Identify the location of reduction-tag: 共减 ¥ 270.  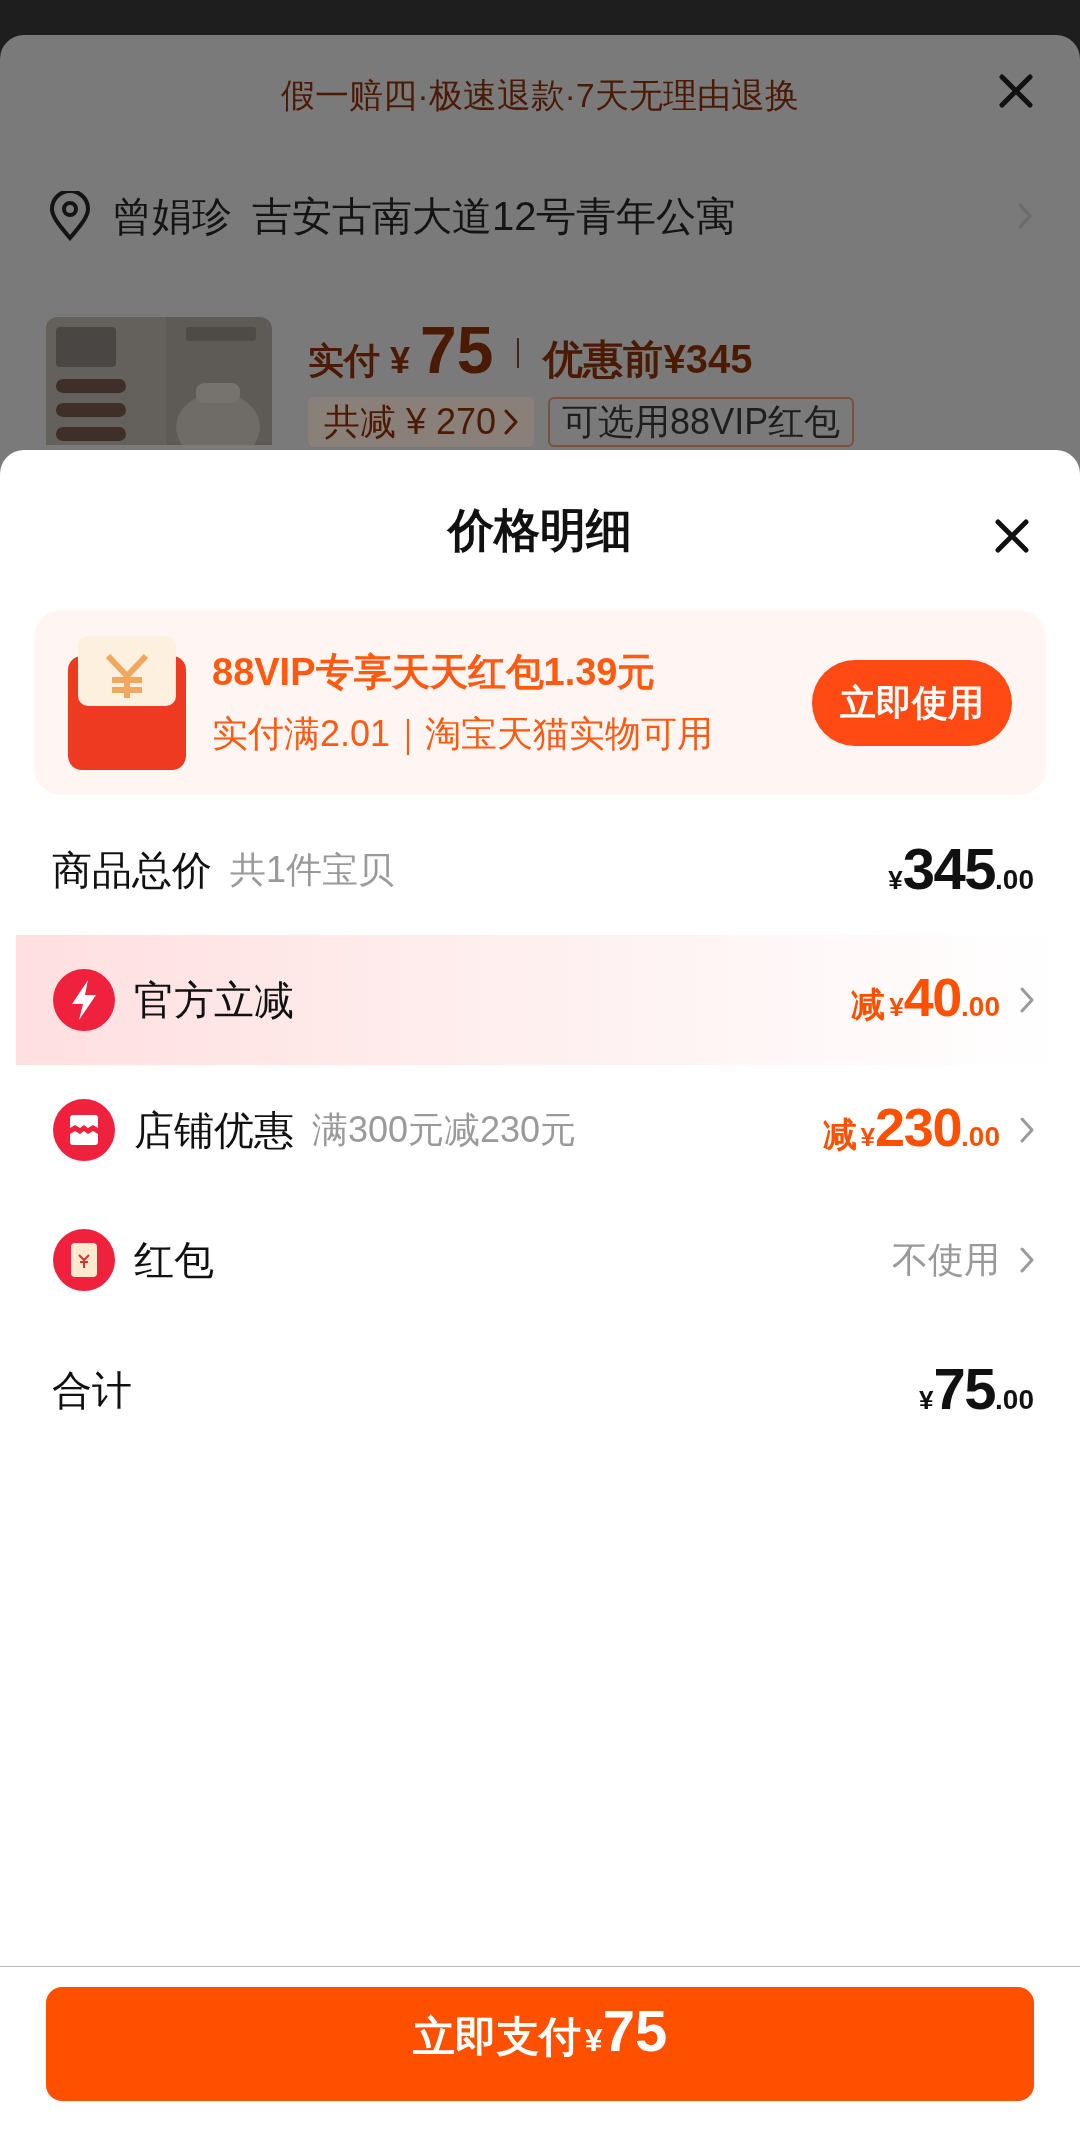
(421, 422).